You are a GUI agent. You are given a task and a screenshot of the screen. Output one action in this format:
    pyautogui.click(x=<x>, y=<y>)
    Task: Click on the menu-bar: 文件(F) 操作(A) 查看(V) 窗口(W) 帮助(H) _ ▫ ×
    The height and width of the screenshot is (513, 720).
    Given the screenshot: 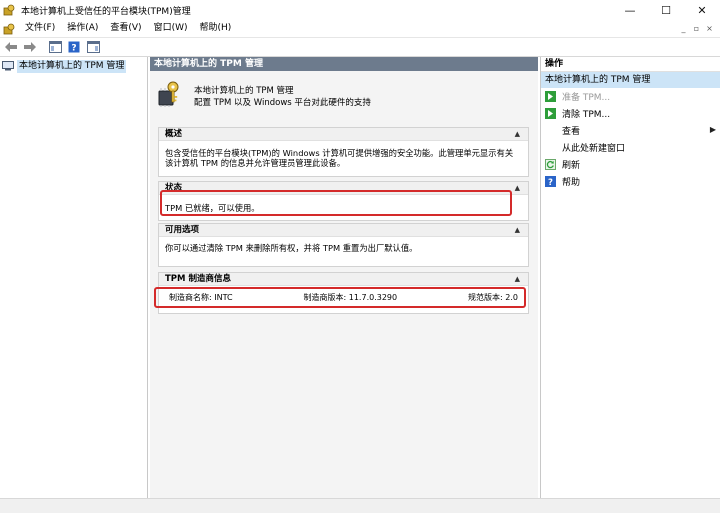 What is the action you would take?
    pyautogui.click(x=360, y=28)
    